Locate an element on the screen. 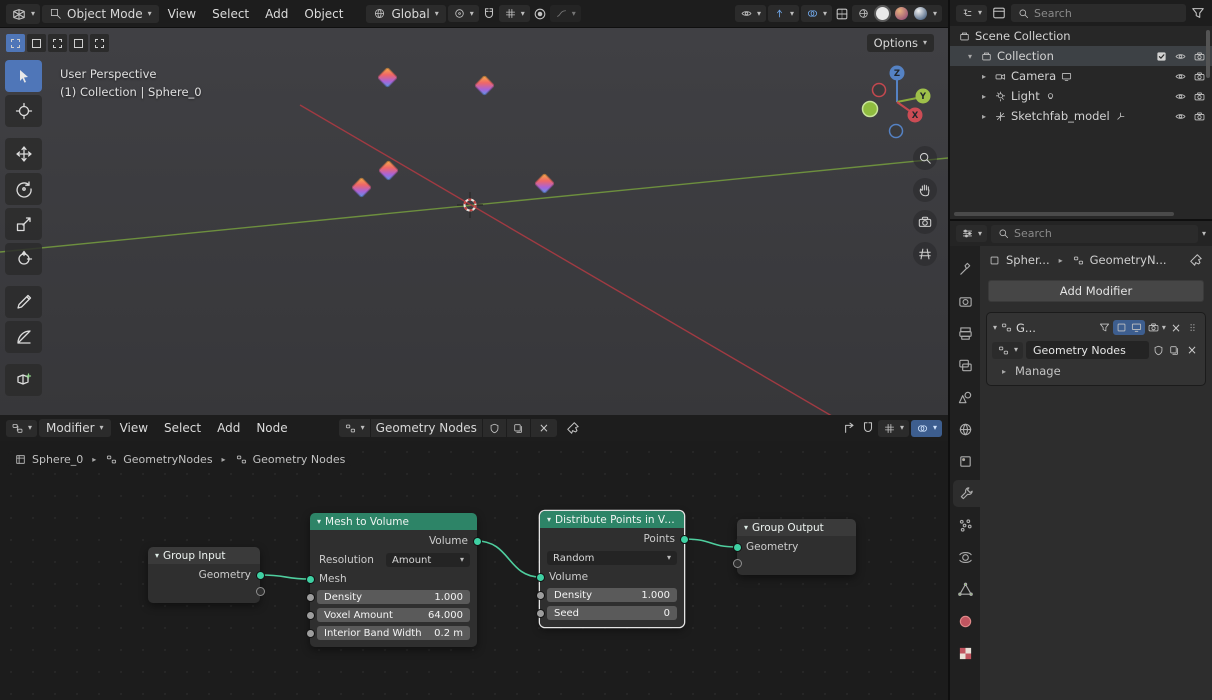  outliner-search is located at coordinates (1098, 13).